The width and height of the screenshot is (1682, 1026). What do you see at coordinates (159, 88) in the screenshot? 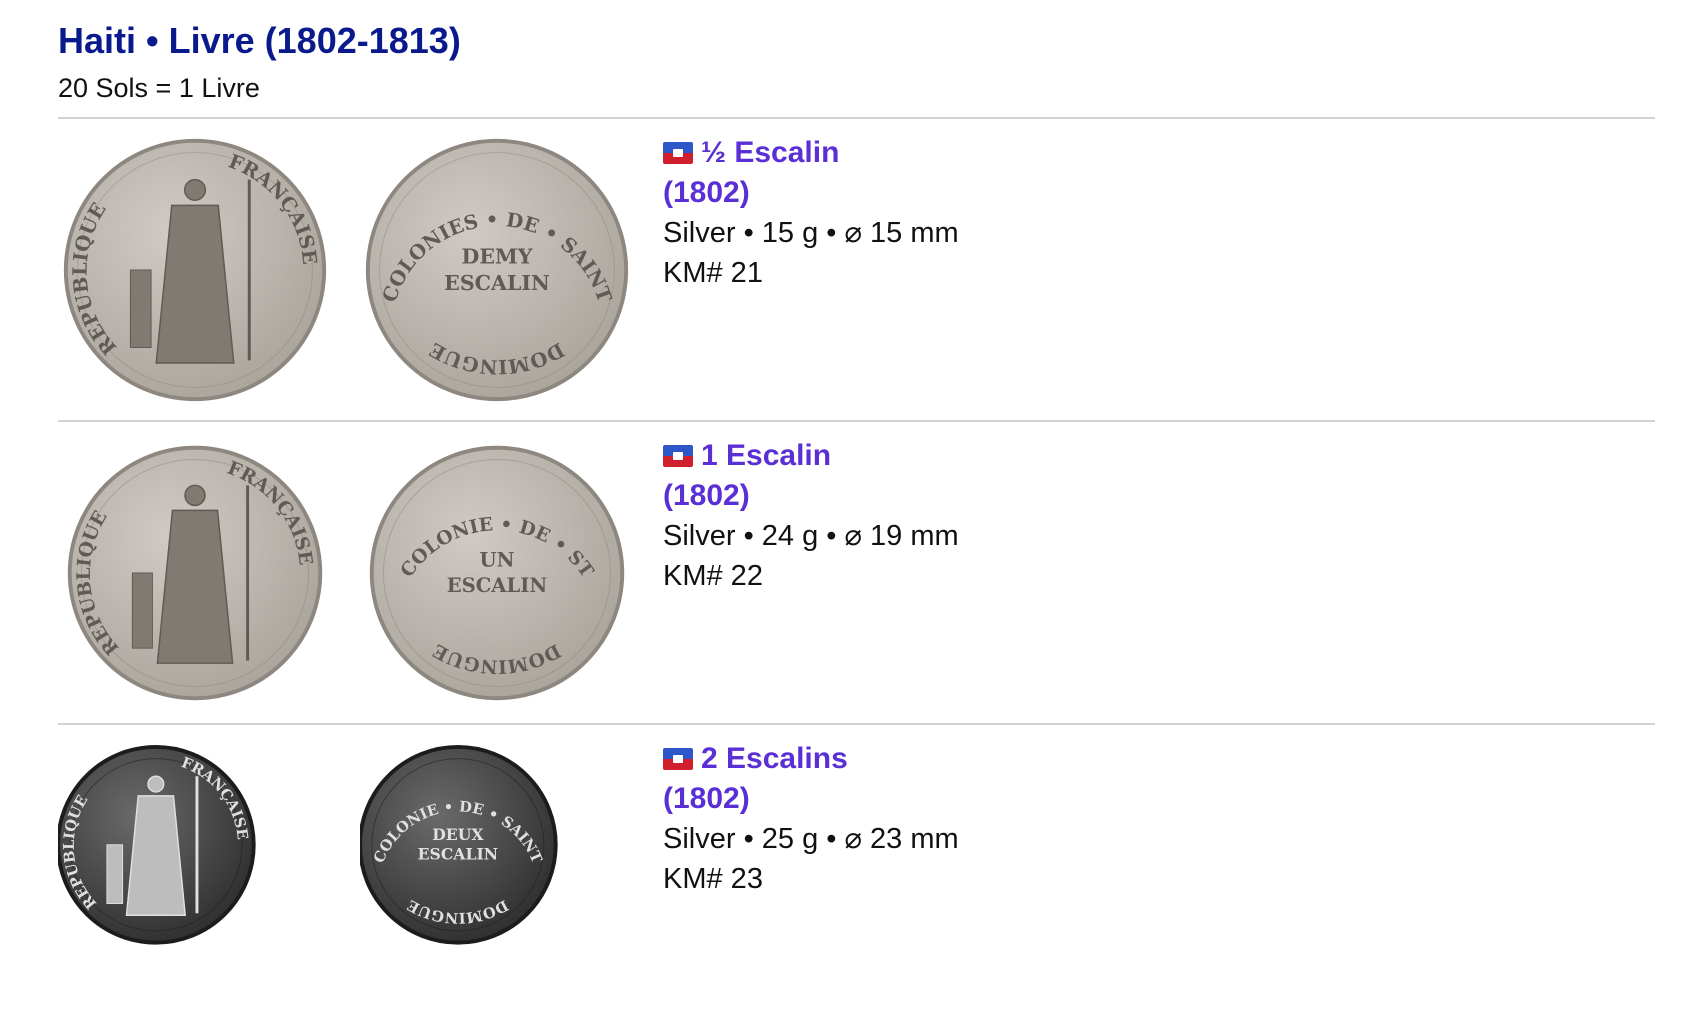
I see `page-subtitle: 20 Sols = 1 Livre` at bounding box center [159, 88].